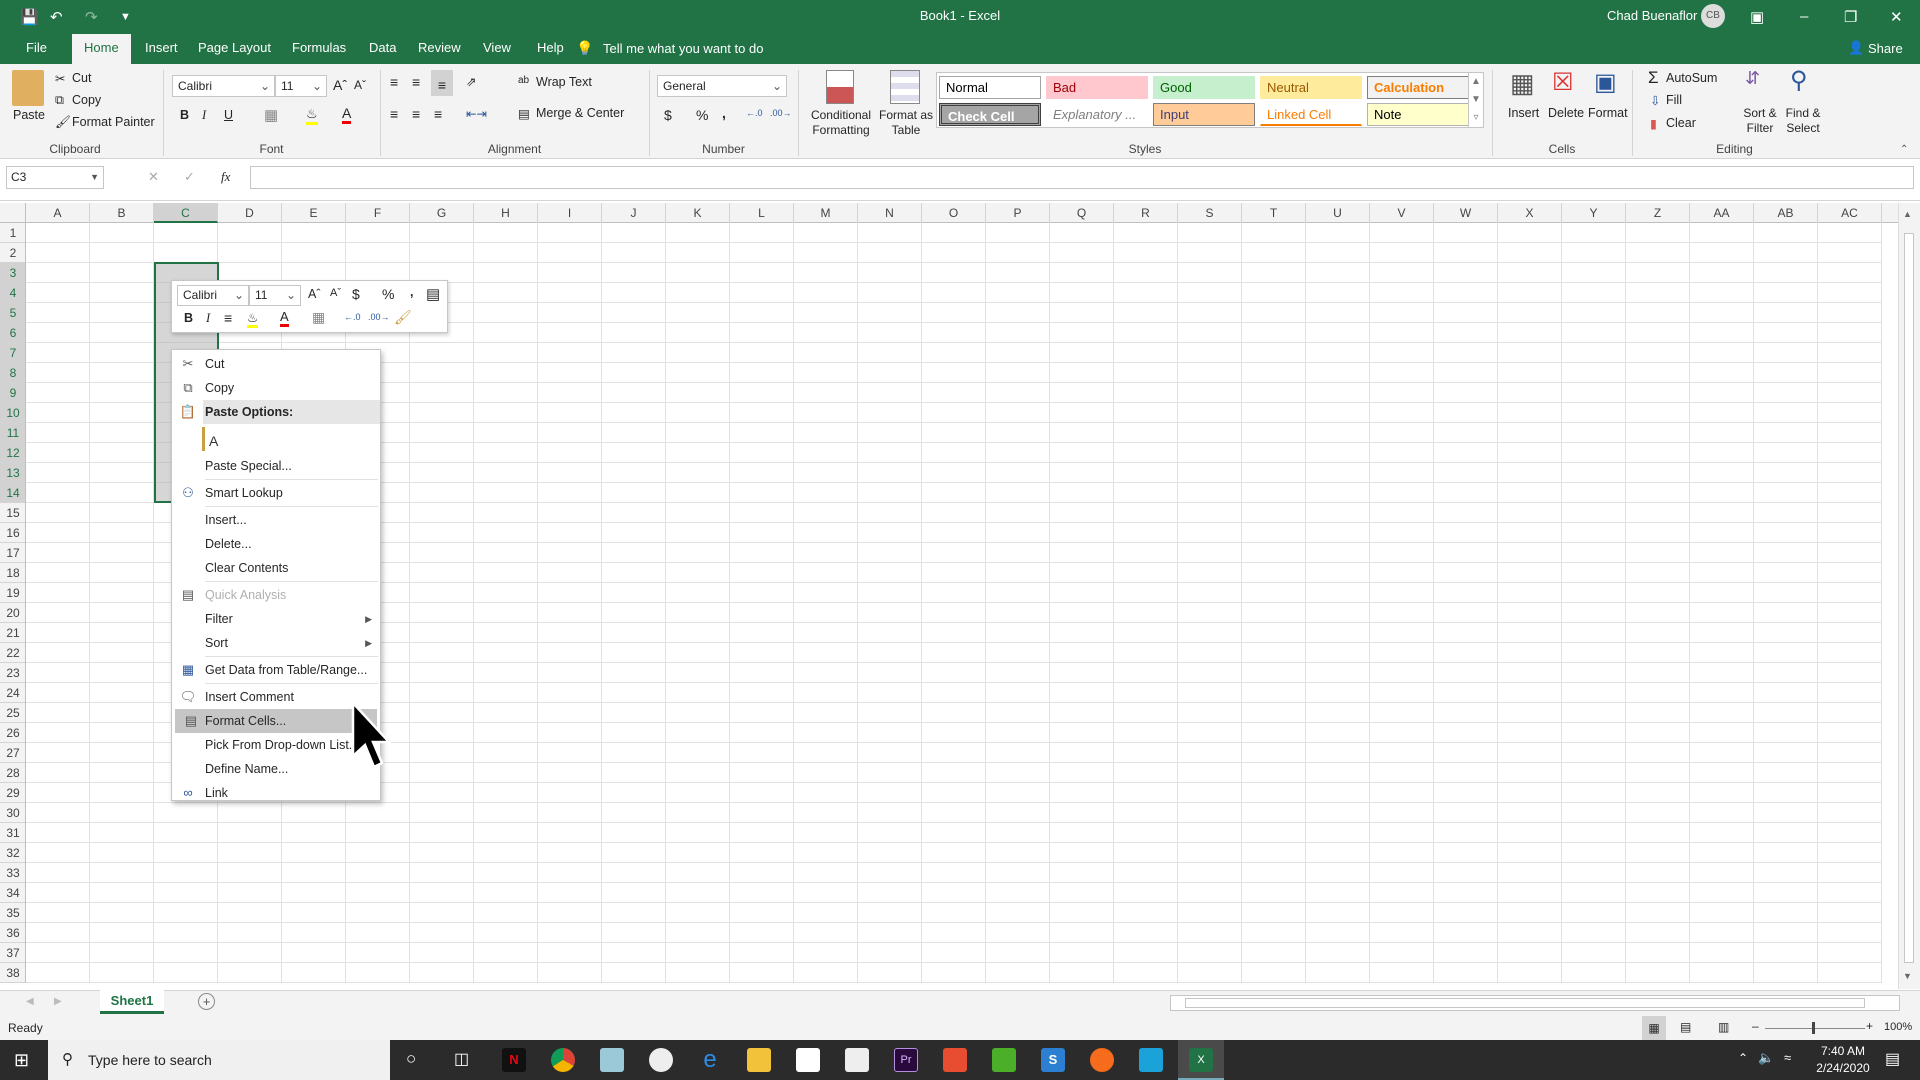  Describe the element at coordinates (471, 81) in the screenshot. I see `orientation-icon: ⇗` at that location.